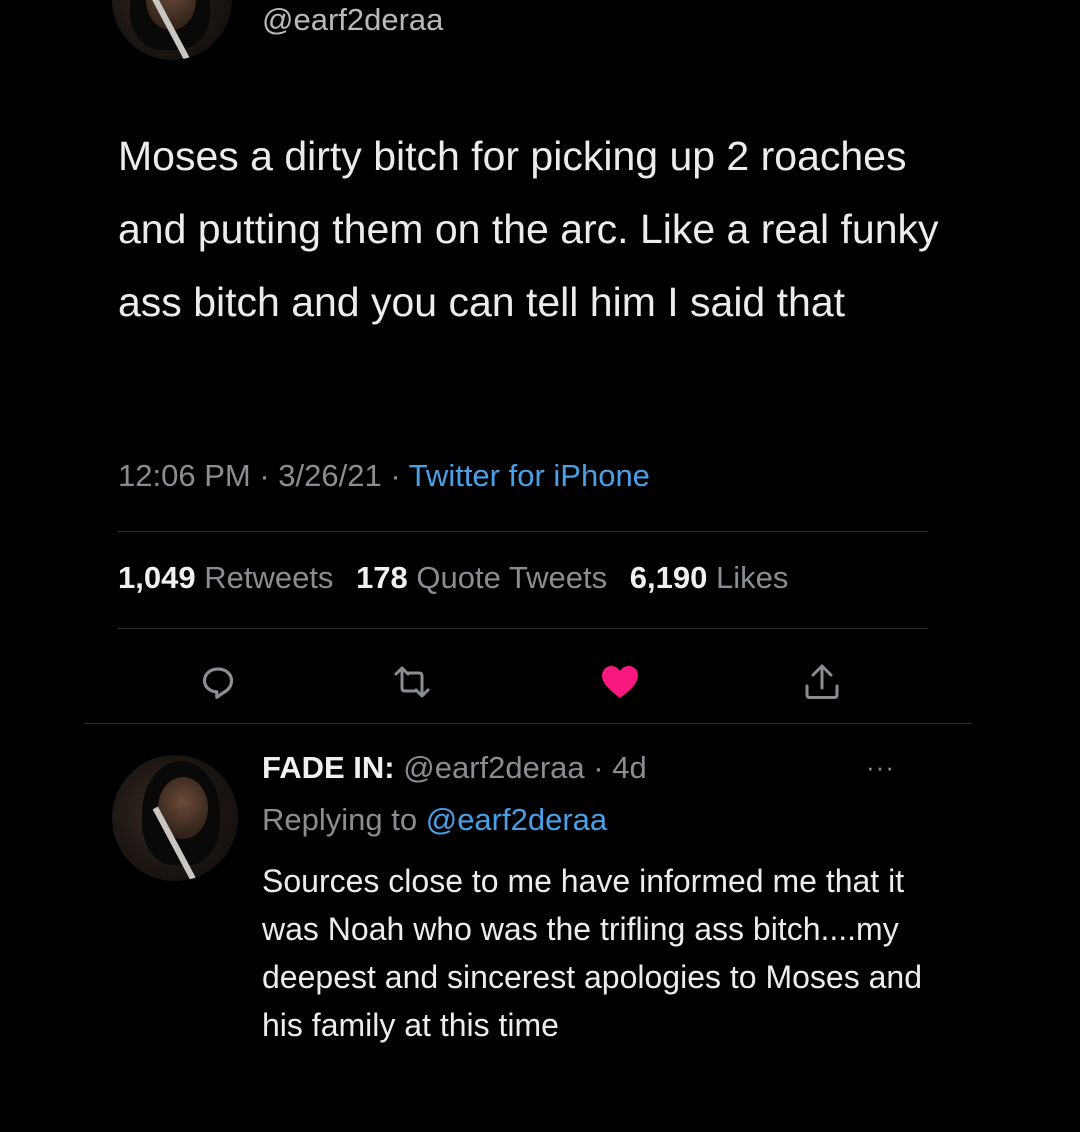 The image size is (1080, 1132). What do you see at coordinates (269, 577) in the screenshot?
I see `retweets-label: Retweets` at bounding box center [269, 577].